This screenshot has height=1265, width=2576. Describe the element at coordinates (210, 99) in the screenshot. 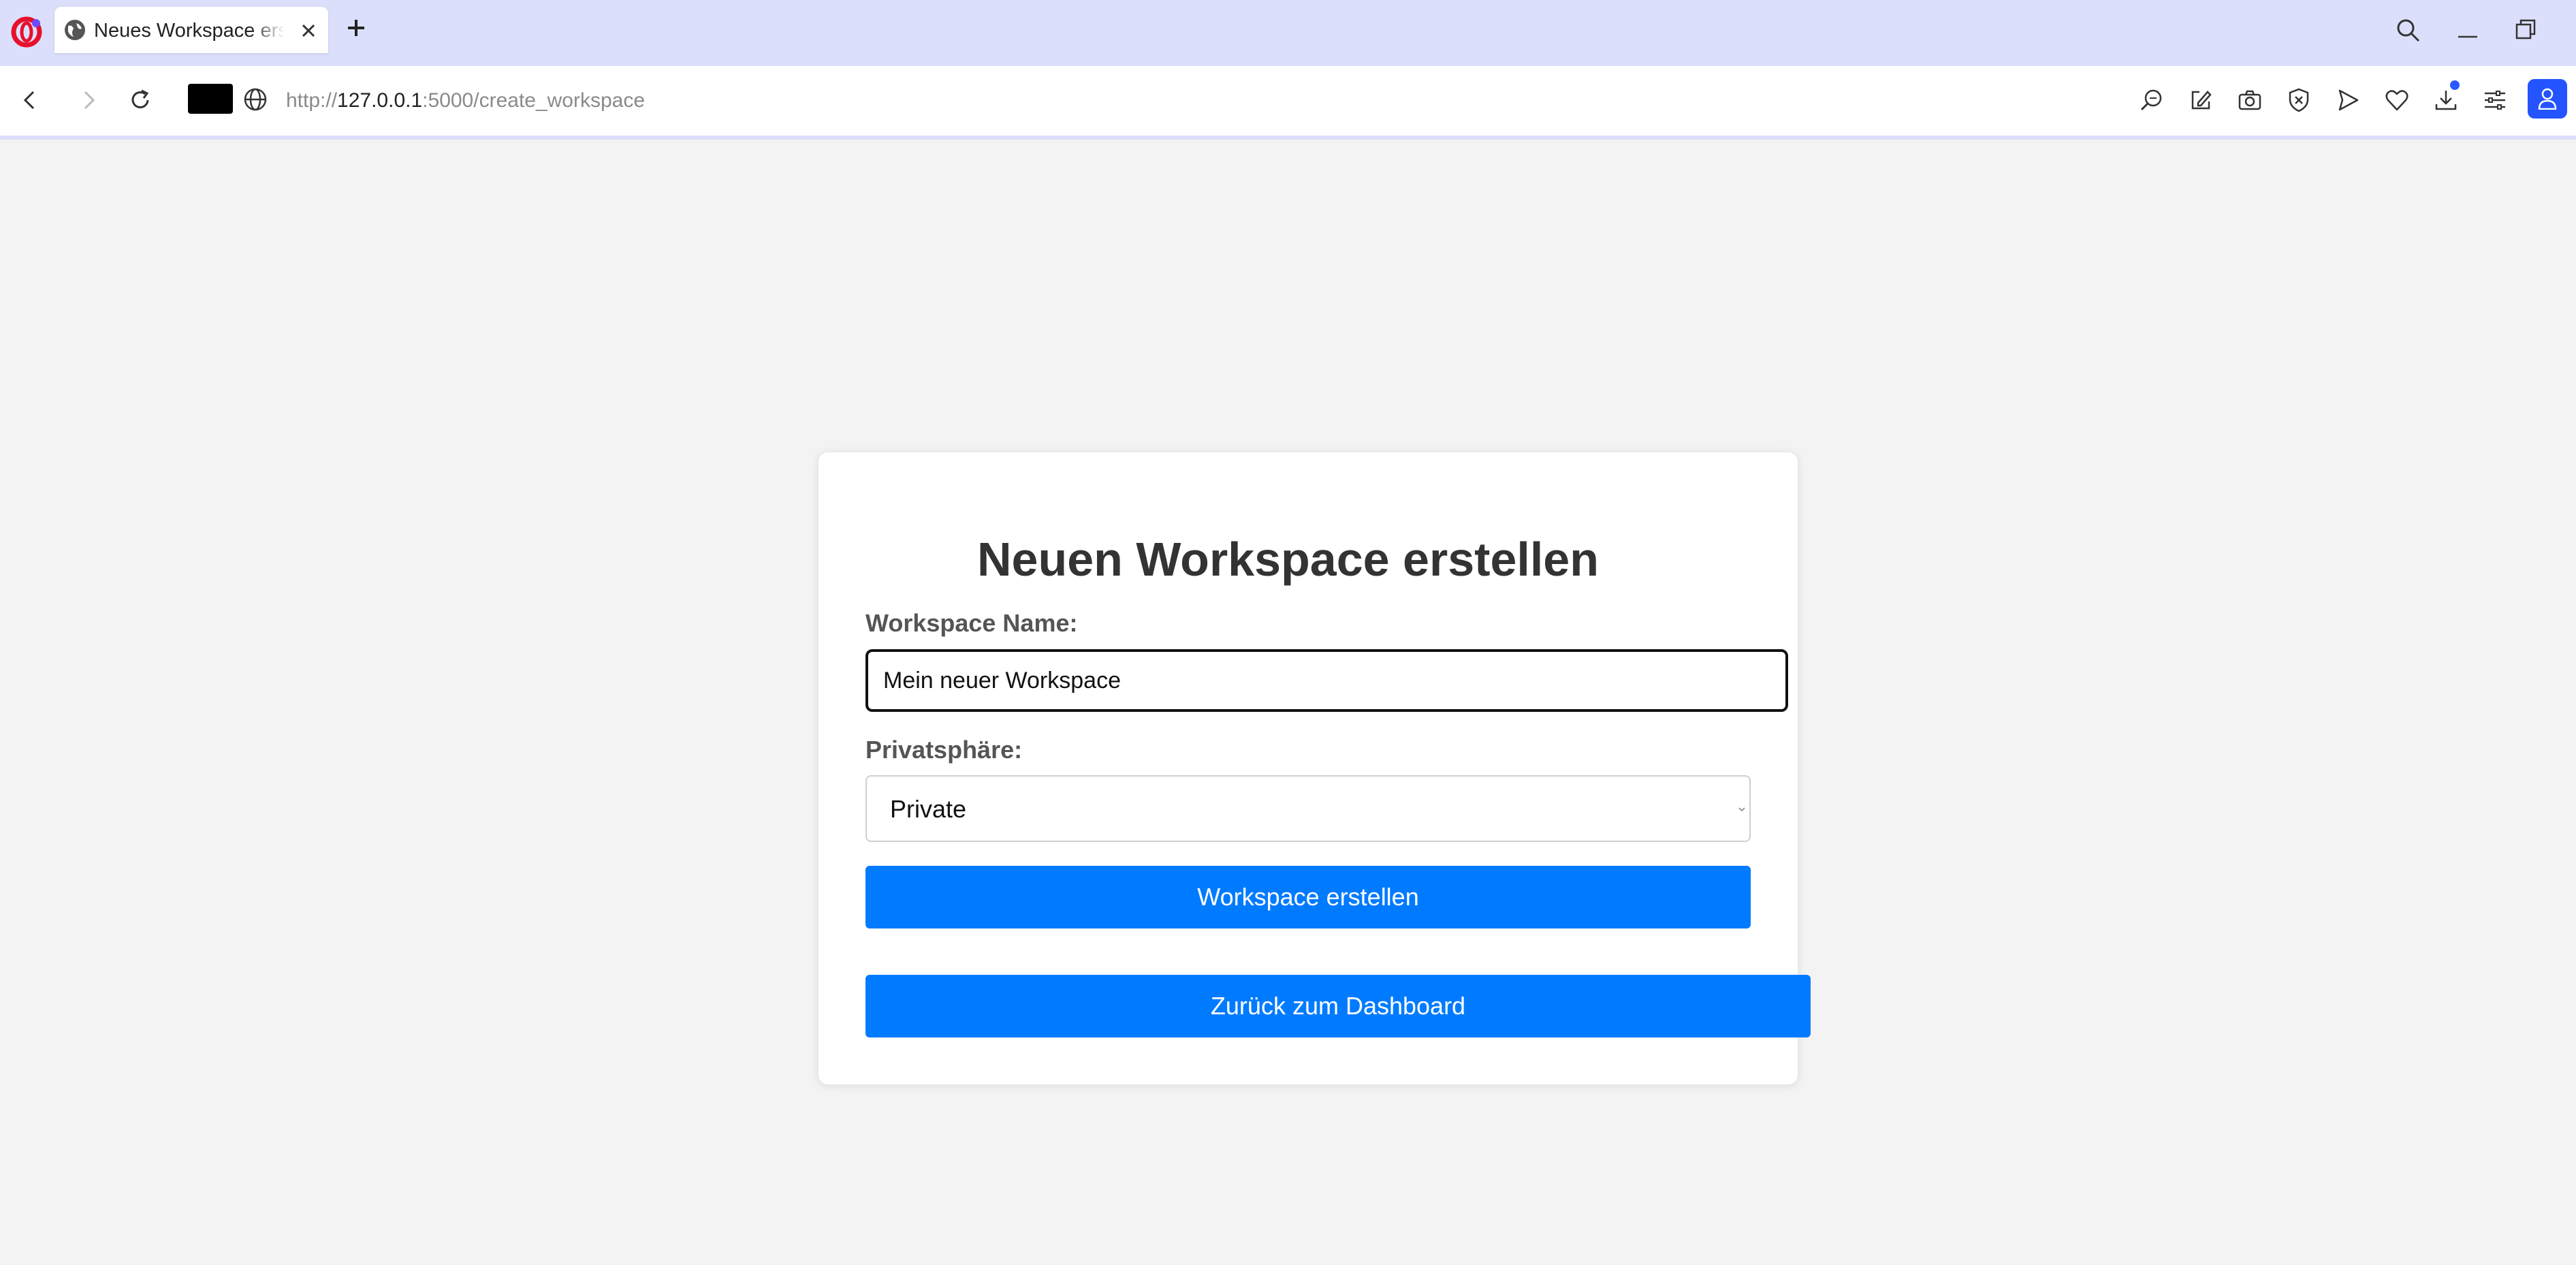

I see `redacted-block` at that location.